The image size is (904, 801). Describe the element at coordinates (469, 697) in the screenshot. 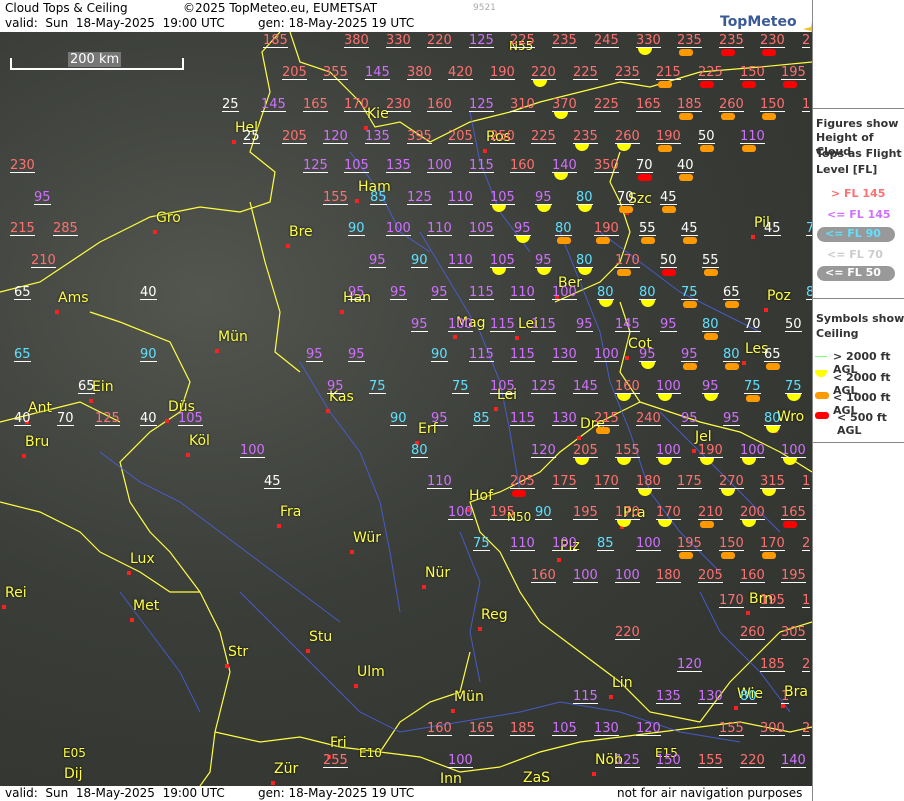

I see `city-label: Mün` at that location.